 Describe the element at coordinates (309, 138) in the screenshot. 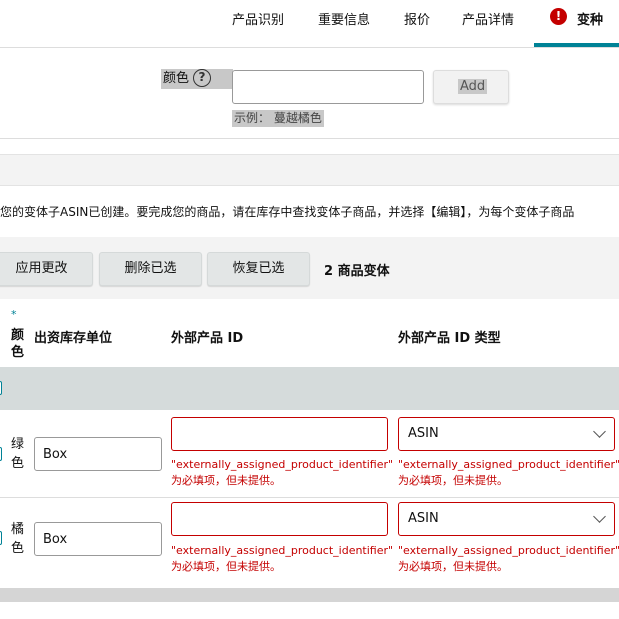

I see `divider` at that location.